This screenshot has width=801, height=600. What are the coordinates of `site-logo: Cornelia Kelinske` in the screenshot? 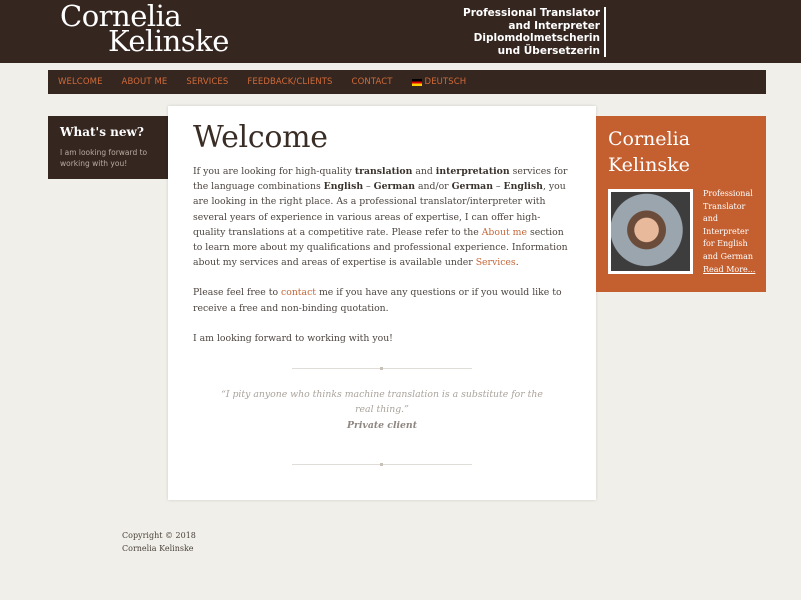 It's located at (144, 29).